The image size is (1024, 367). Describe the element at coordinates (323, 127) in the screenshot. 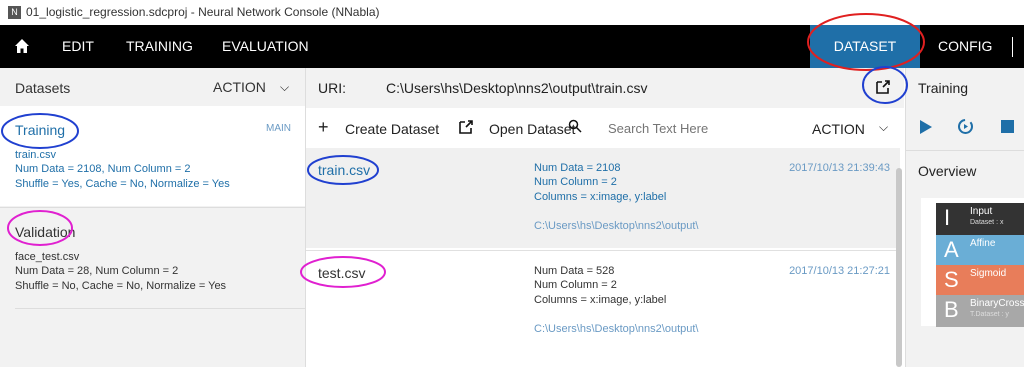

I see `plus-icon: +` at that location.